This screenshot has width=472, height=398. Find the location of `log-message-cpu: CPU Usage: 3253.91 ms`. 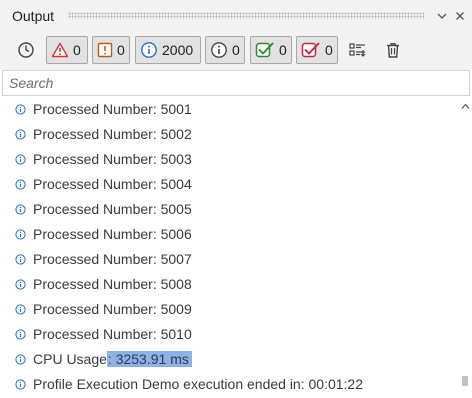

log-message-cpu: CPU Usage: 3253.91 ms is located at coordinates (112, 359).